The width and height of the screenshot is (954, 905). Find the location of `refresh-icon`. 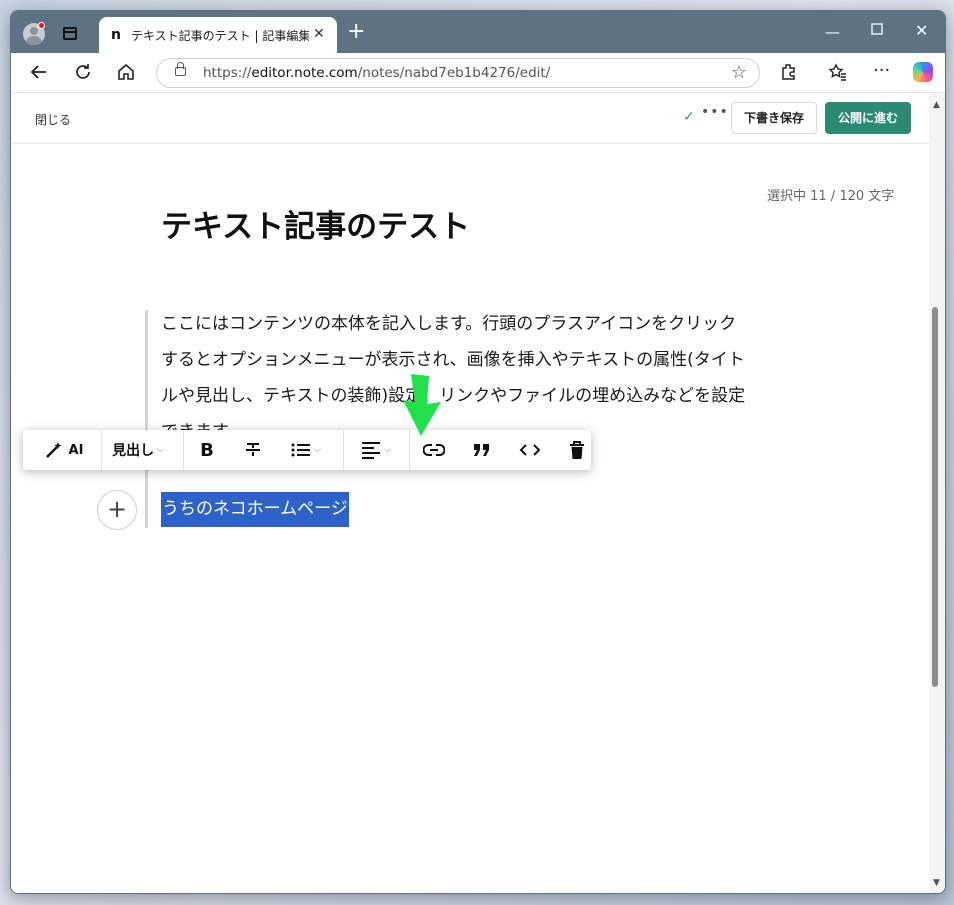

refresh-icon is located at coordinates (83, 74).